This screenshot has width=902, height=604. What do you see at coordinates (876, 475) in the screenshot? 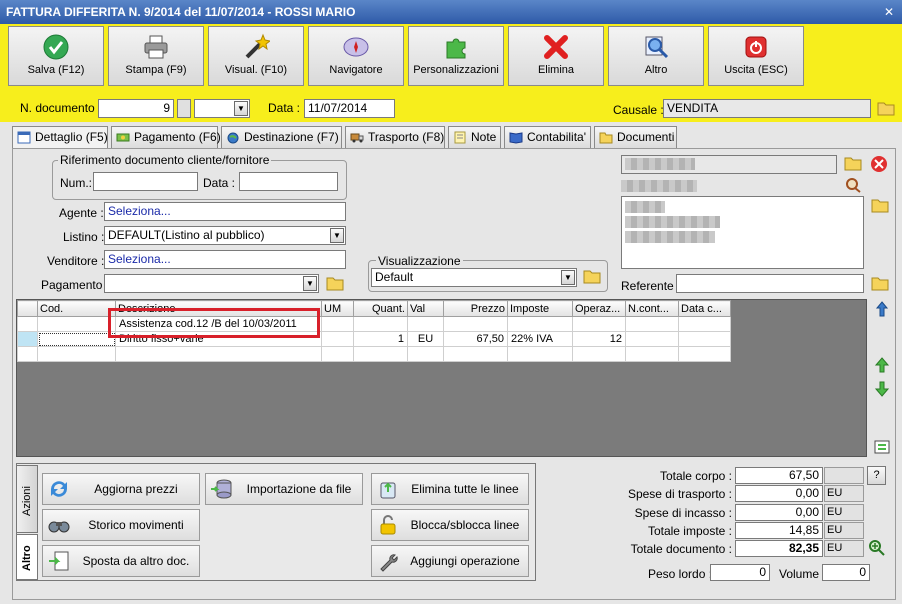
I see `help-button: ?` at bounding box center [876, 475].